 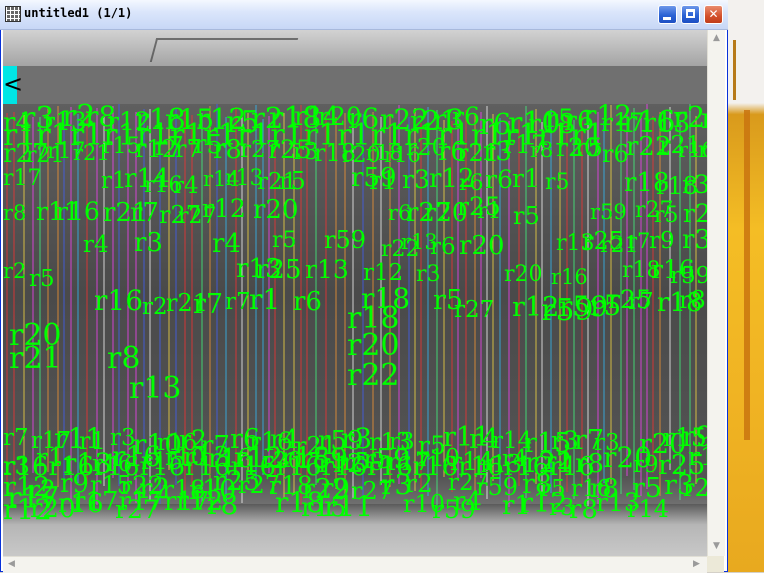 I want to click on annotation-label: r15, so click(x=697, y=456).